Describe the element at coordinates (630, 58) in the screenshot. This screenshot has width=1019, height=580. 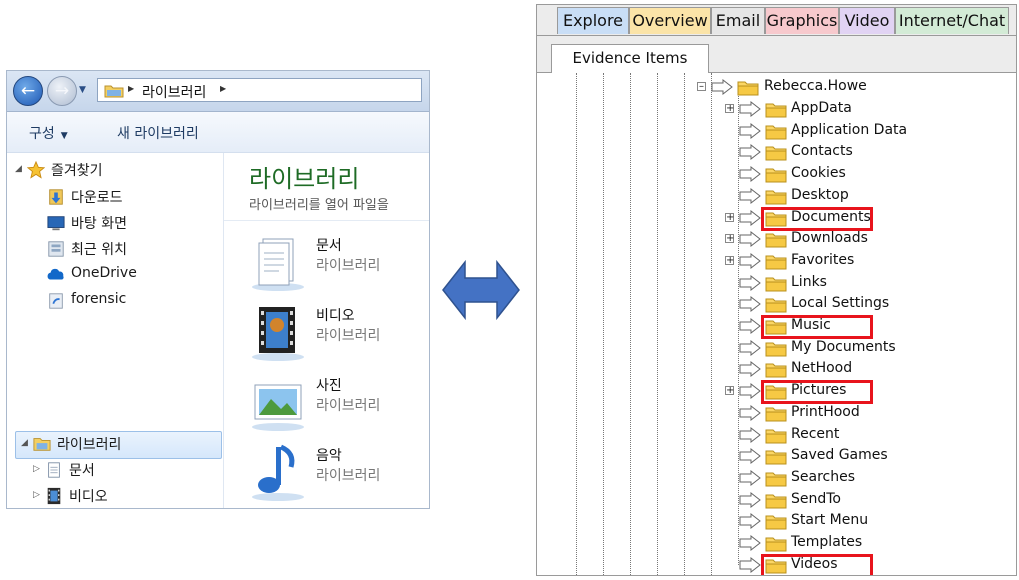
I see `tab-evidence-items: Evidence Items` at that location.